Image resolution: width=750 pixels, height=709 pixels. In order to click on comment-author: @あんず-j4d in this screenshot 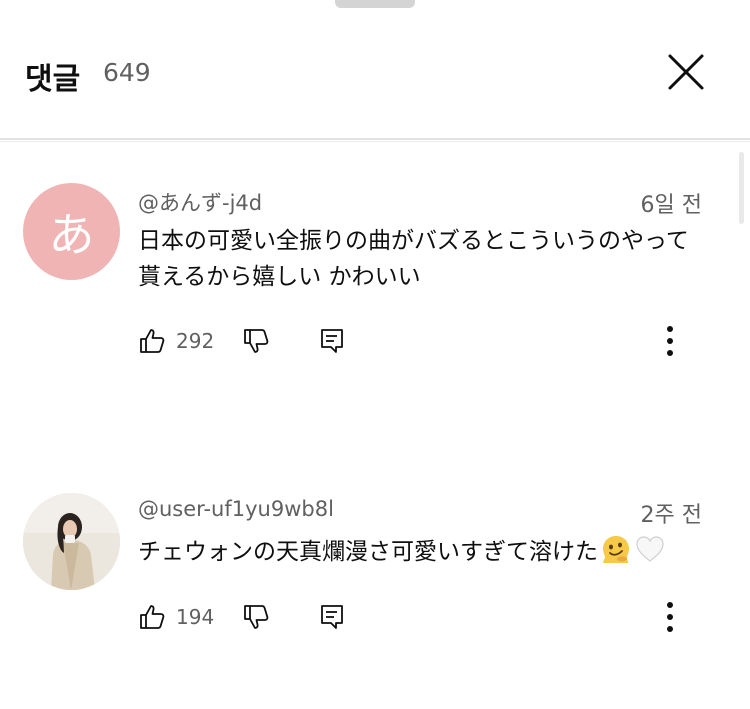, I will do `click(200, 202)`.